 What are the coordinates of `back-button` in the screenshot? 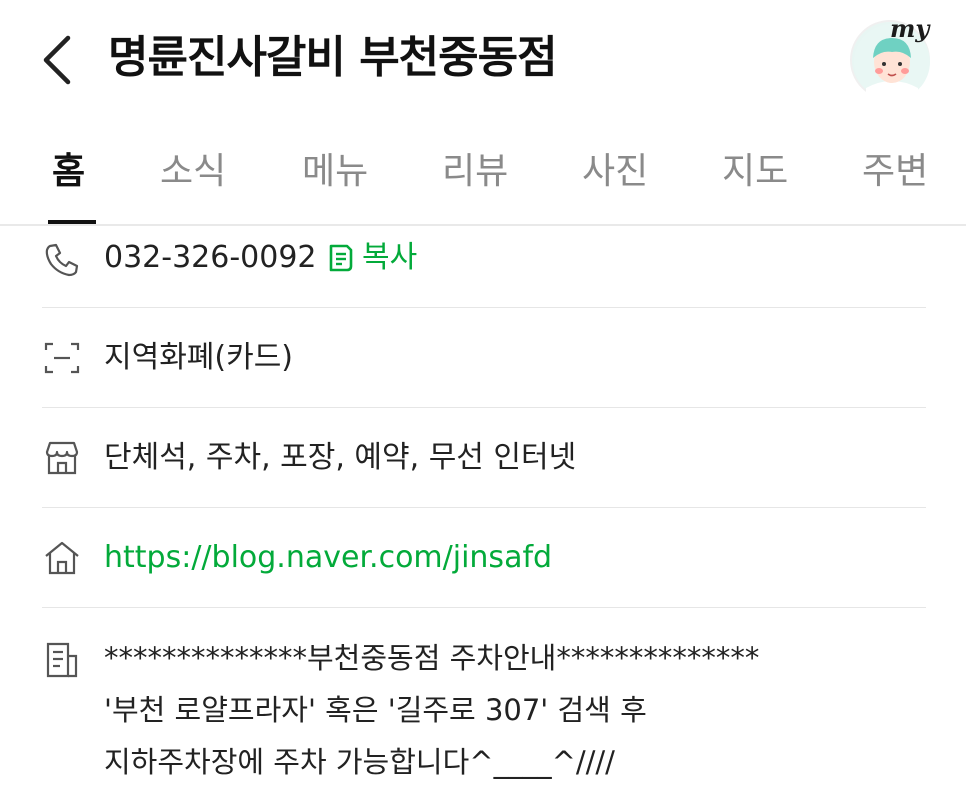 It's located at (58, 60).